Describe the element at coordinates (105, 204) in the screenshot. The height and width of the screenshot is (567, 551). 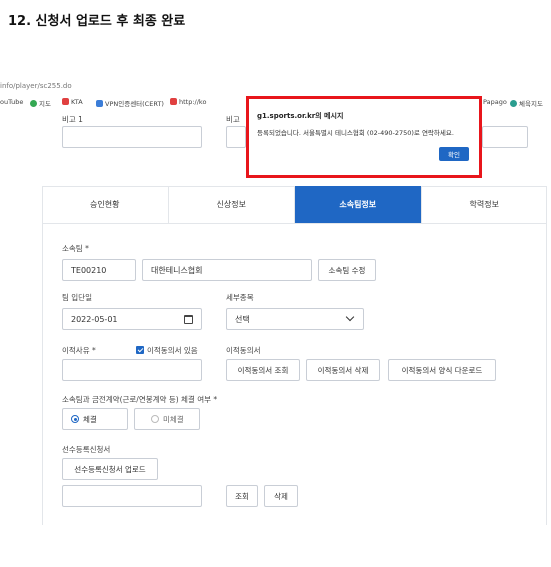
I see `tab-approval-status: 승인현황` at that location.